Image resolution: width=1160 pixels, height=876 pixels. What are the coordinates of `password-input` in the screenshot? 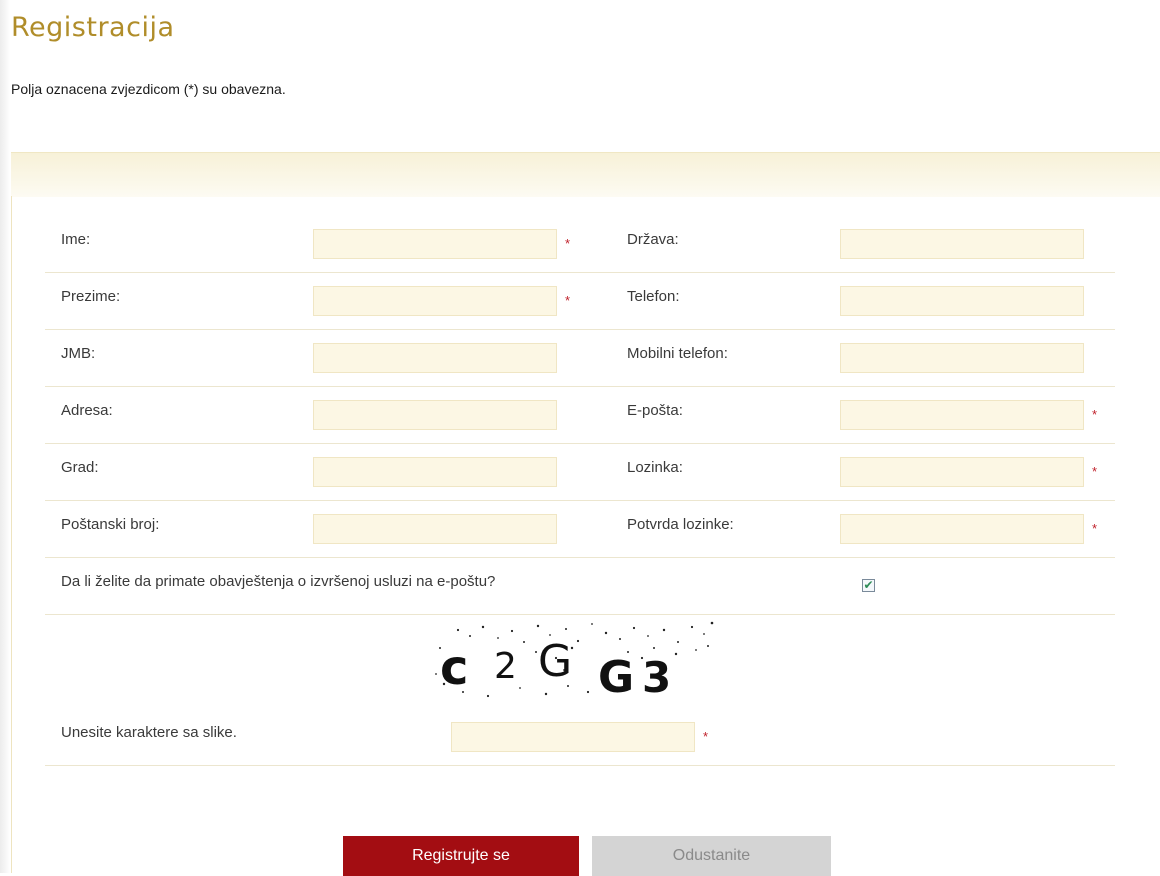 It's located at (962, 472).